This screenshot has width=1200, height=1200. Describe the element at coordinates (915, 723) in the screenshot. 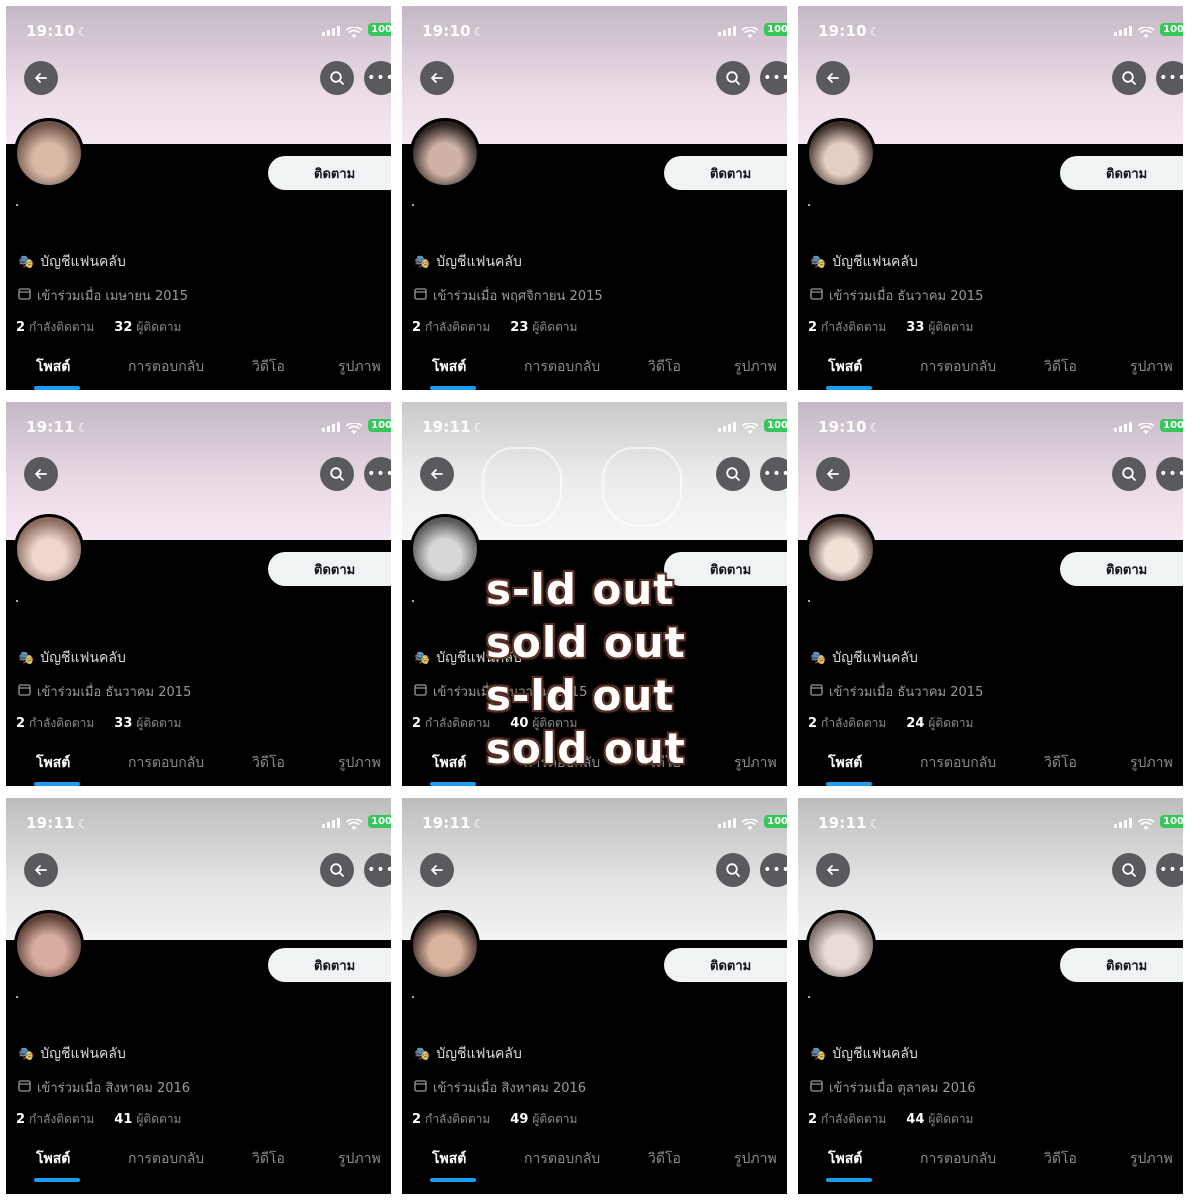

I see `followers-count: 24` at that location.